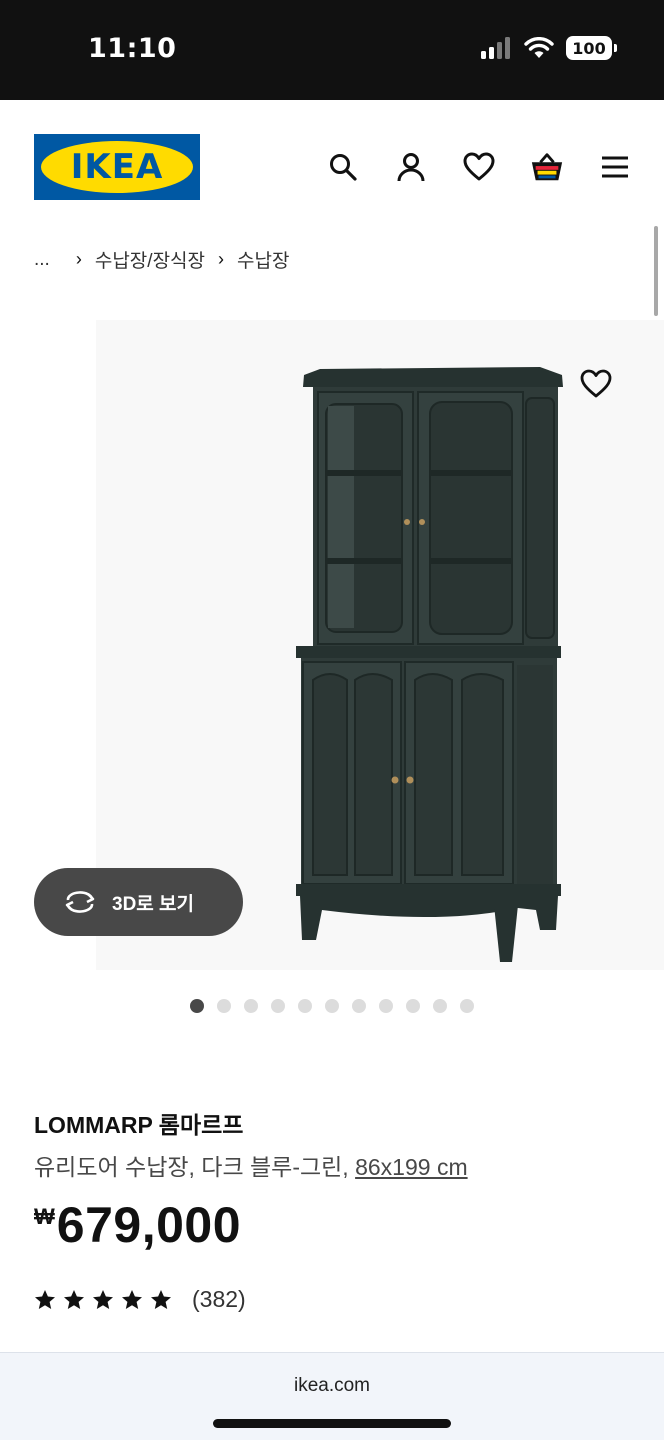  I want to click on product-description: 유리도어 수납장, 다크 블루-그린, 86x199 cm, so click(251, 1165).